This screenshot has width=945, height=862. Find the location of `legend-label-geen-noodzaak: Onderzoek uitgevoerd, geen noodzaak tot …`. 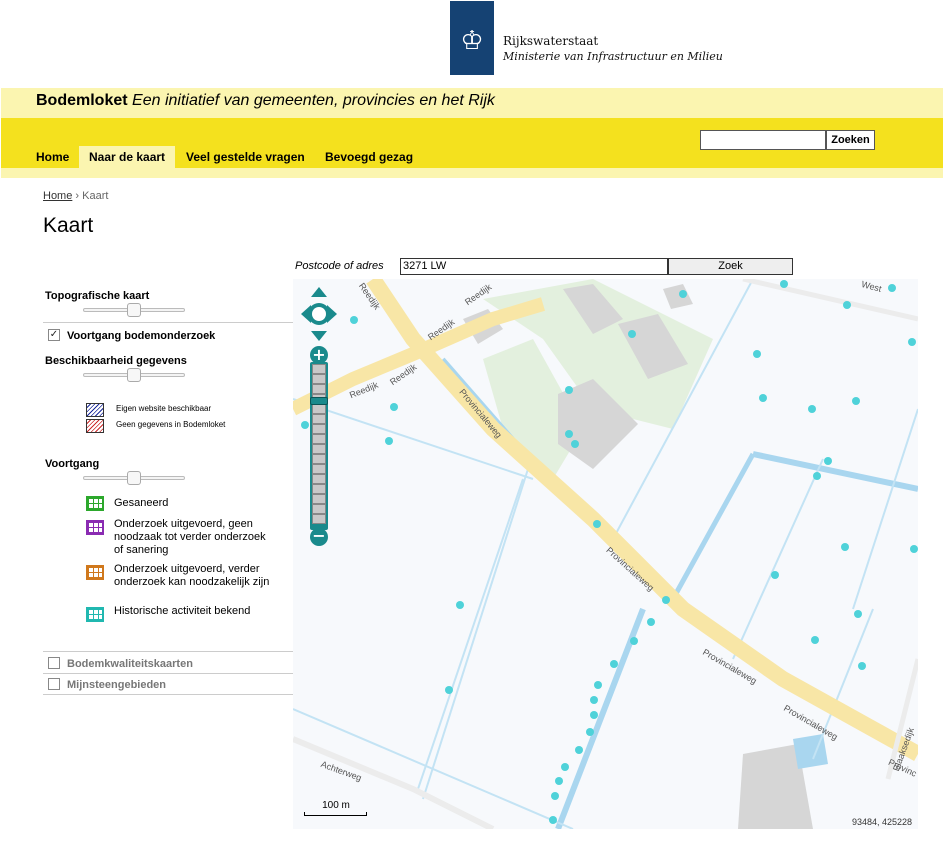

legend-label-geen-noodzaak: Onderzoek uitgevoerd, geen noodzaak tot … is located at coordinates (190, 537).